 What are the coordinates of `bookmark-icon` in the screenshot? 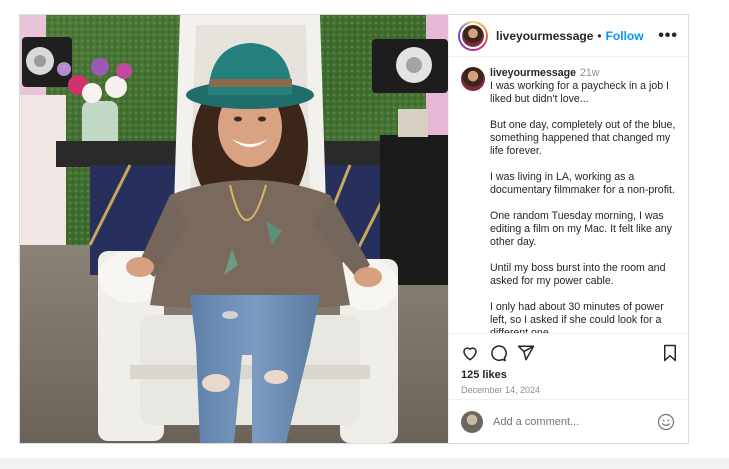 It's located at (670, 353).